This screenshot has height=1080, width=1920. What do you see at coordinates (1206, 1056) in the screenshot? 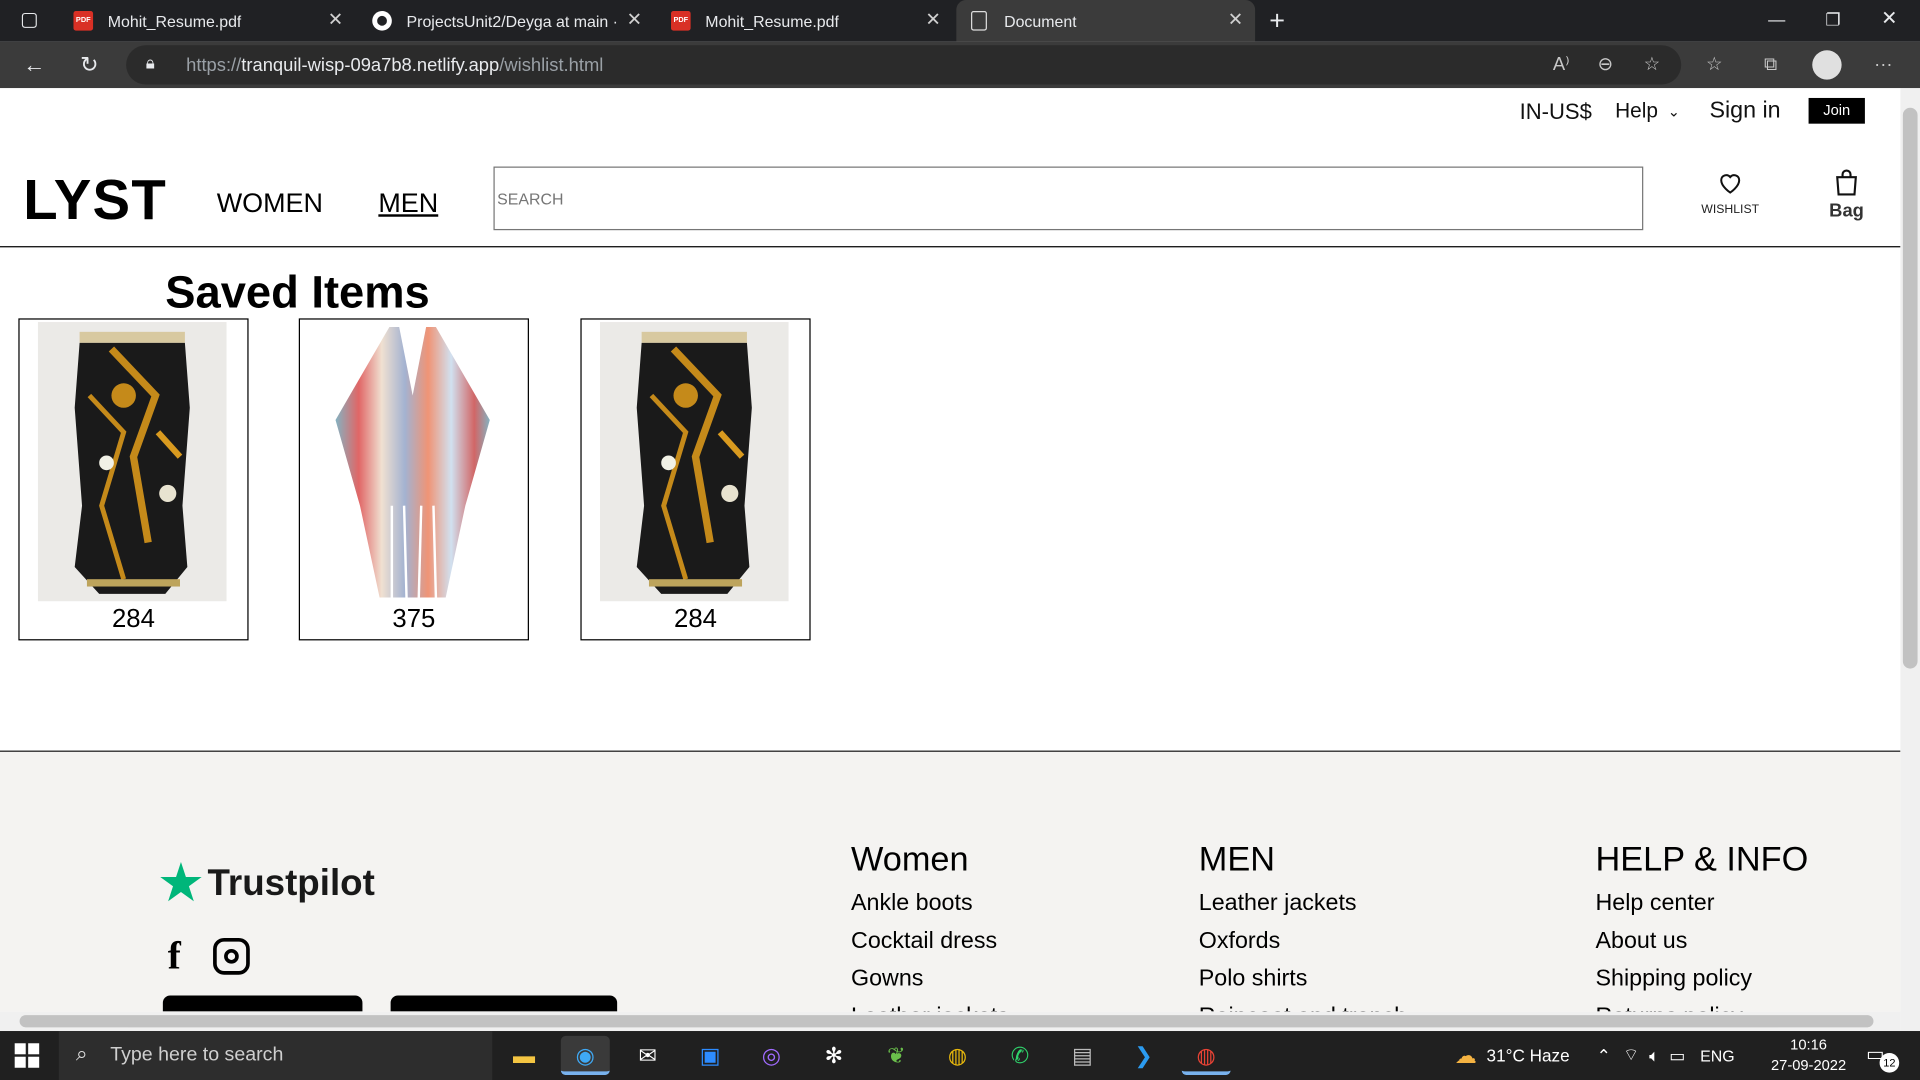
I see `chrome-profile-icon: ◍` at bounding box center [1206, 1056].